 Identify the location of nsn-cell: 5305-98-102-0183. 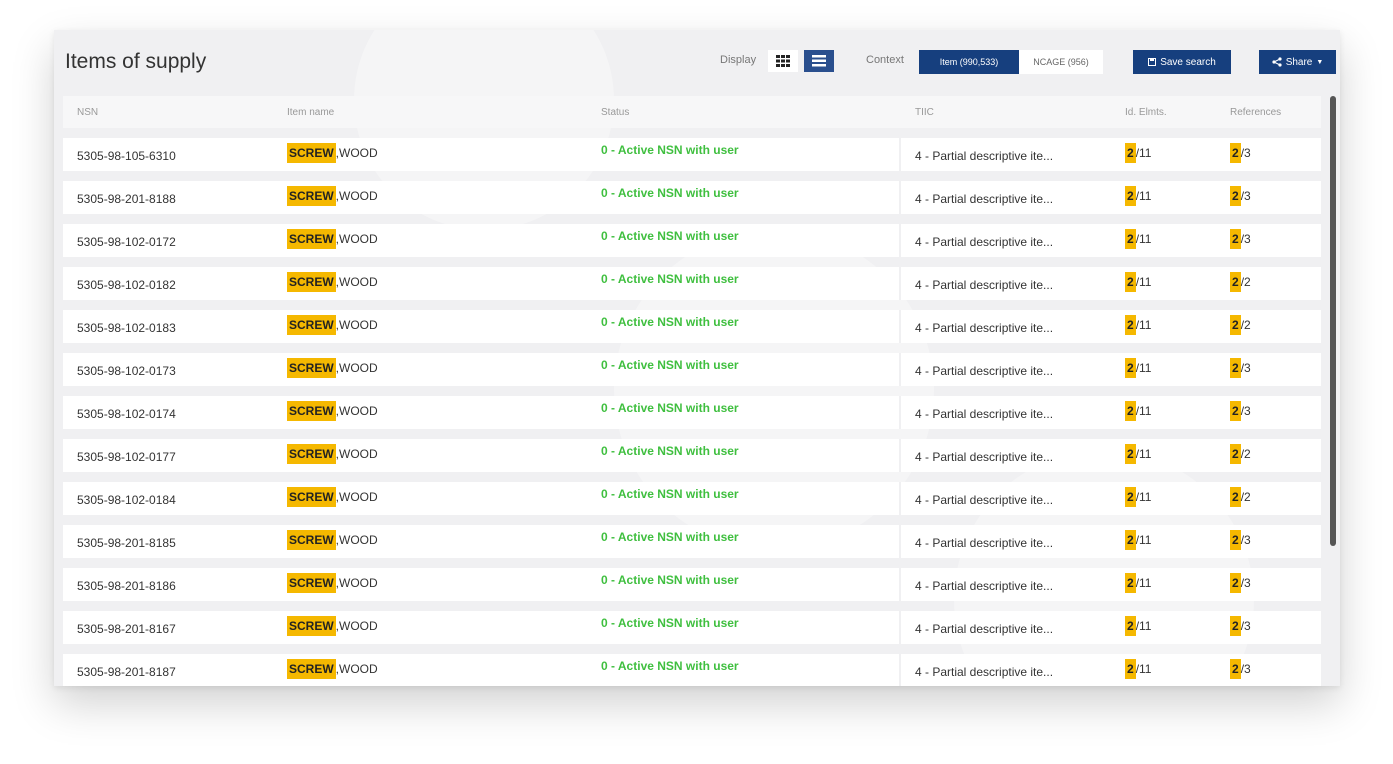
(126, 328).